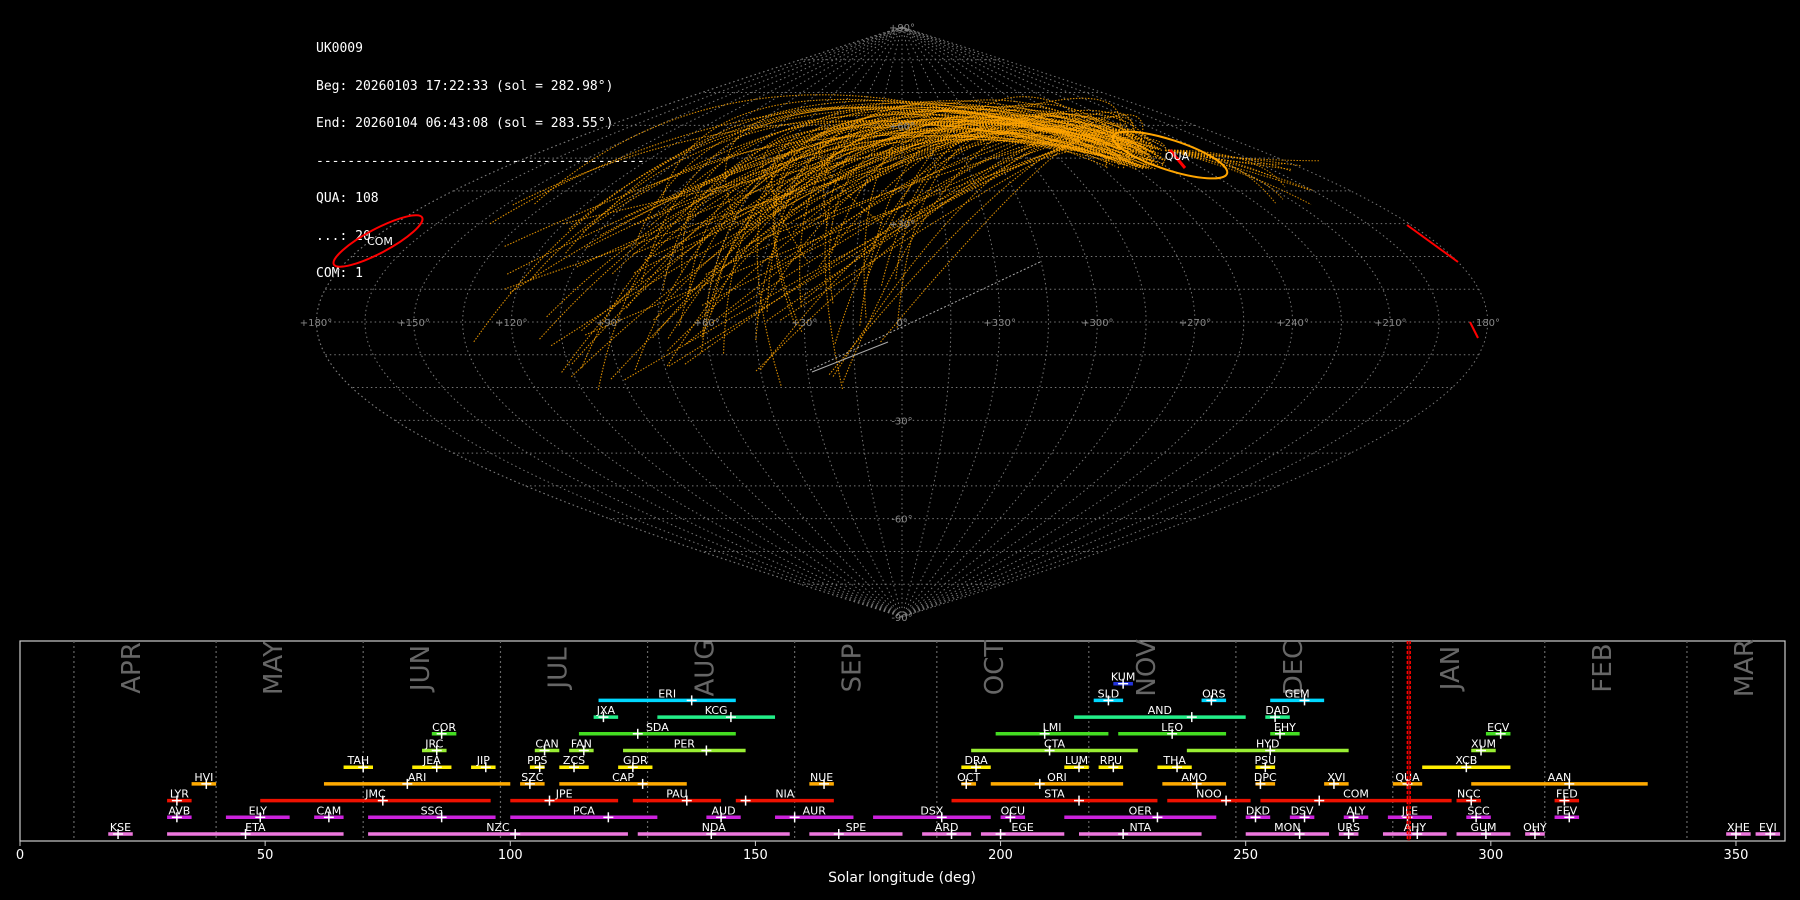 The width and height of the screenshot is (1800, 900). Describe the element at coordinates (1265, 777) in the screenshot. I see `shower-code-label: DPC` at that location.